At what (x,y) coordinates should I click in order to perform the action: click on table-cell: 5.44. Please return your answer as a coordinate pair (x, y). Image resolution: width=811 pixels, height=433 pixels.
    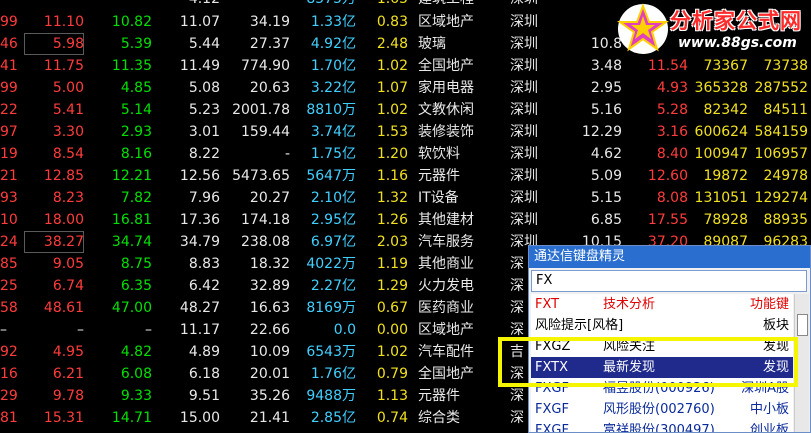
    Looking at the image, I should click on (204, 44).